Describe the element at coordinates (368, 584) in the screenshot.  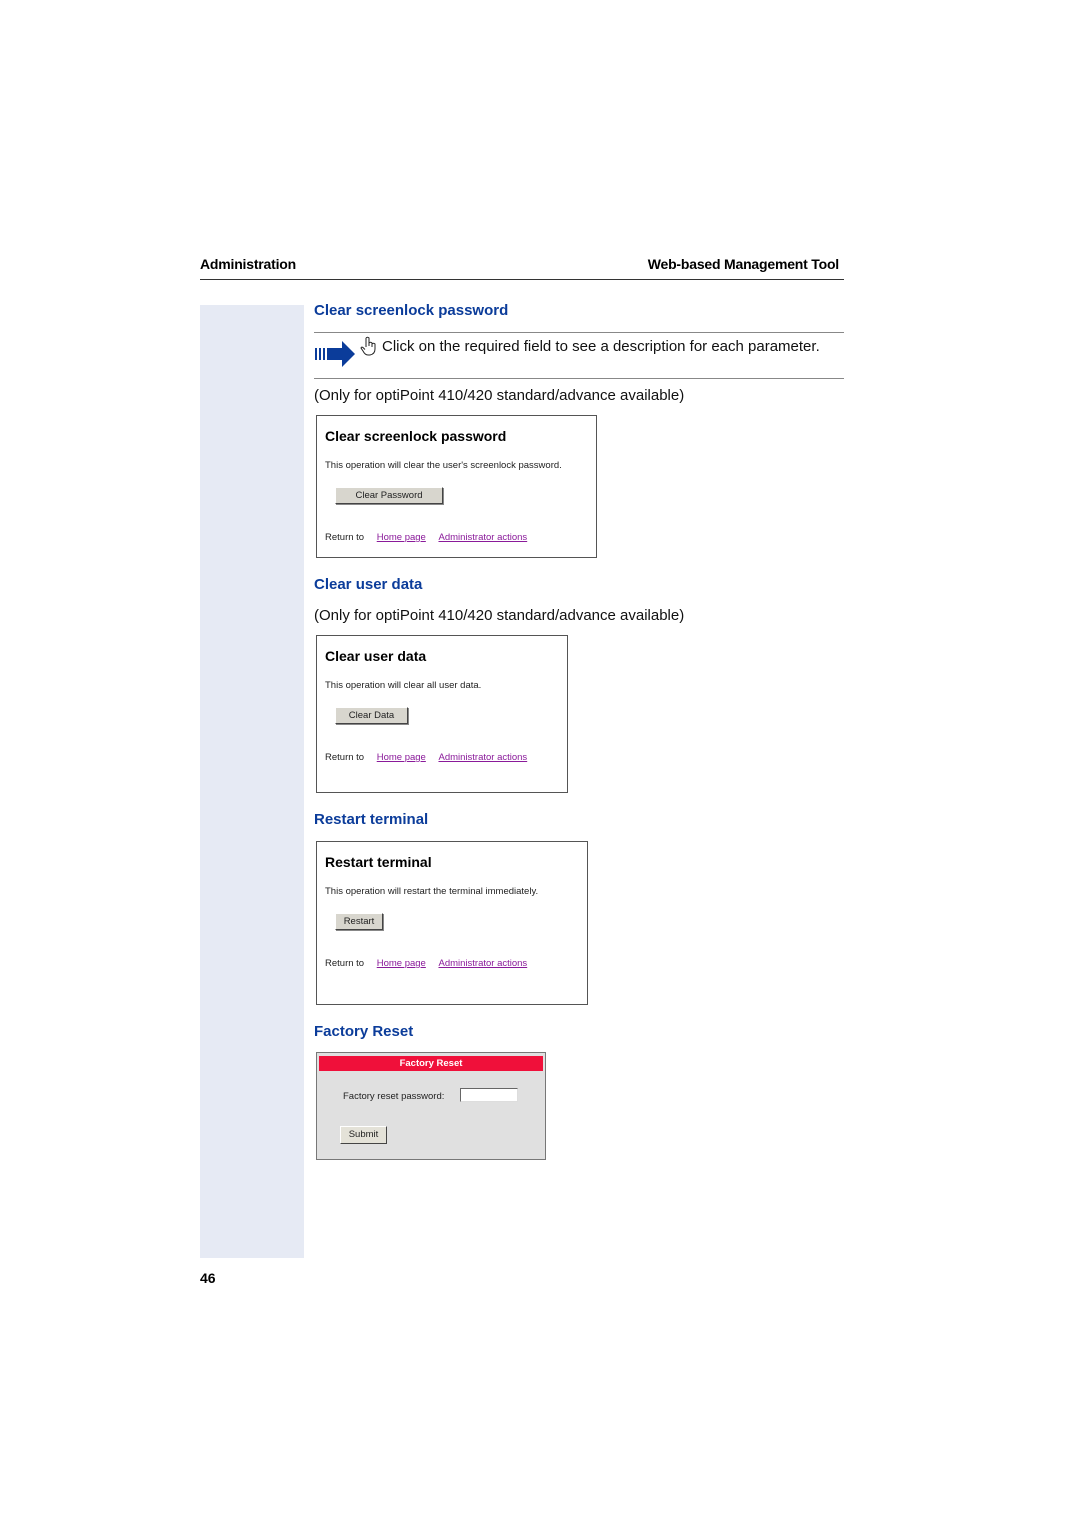
I see `section-heading-clear-user-data: Clear user data` at that location.